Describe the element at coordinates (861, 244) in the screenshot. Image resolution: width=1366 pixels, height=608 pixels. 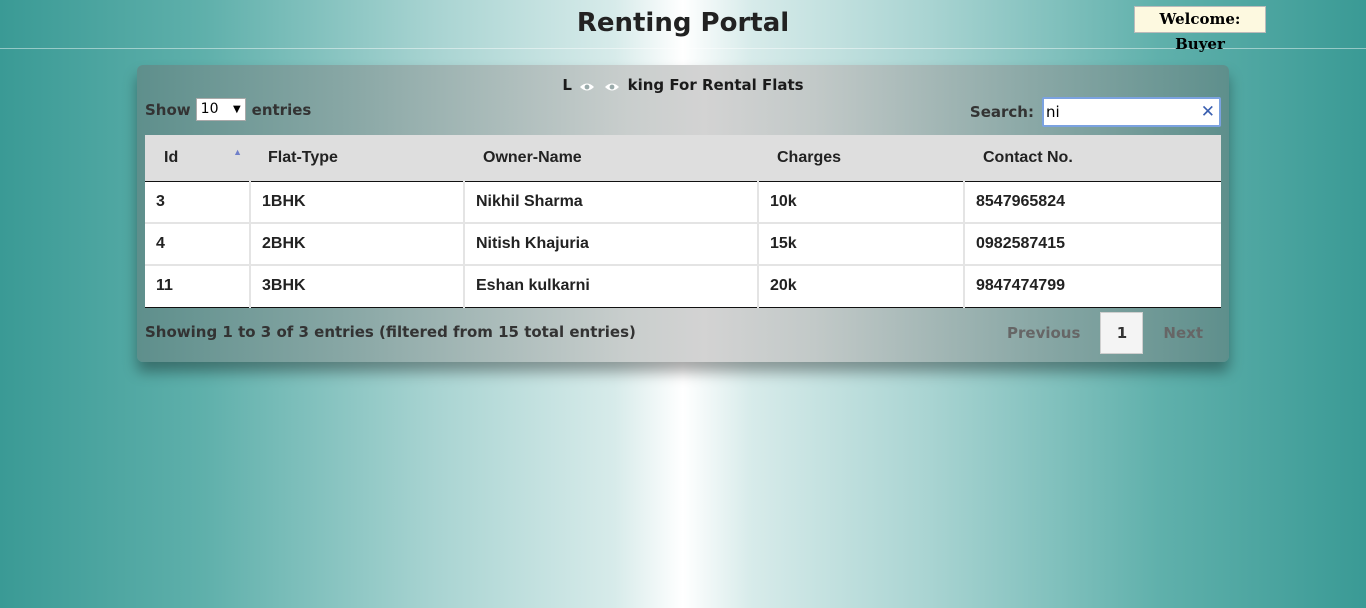
I see `cell-charges: 15k` at that location.